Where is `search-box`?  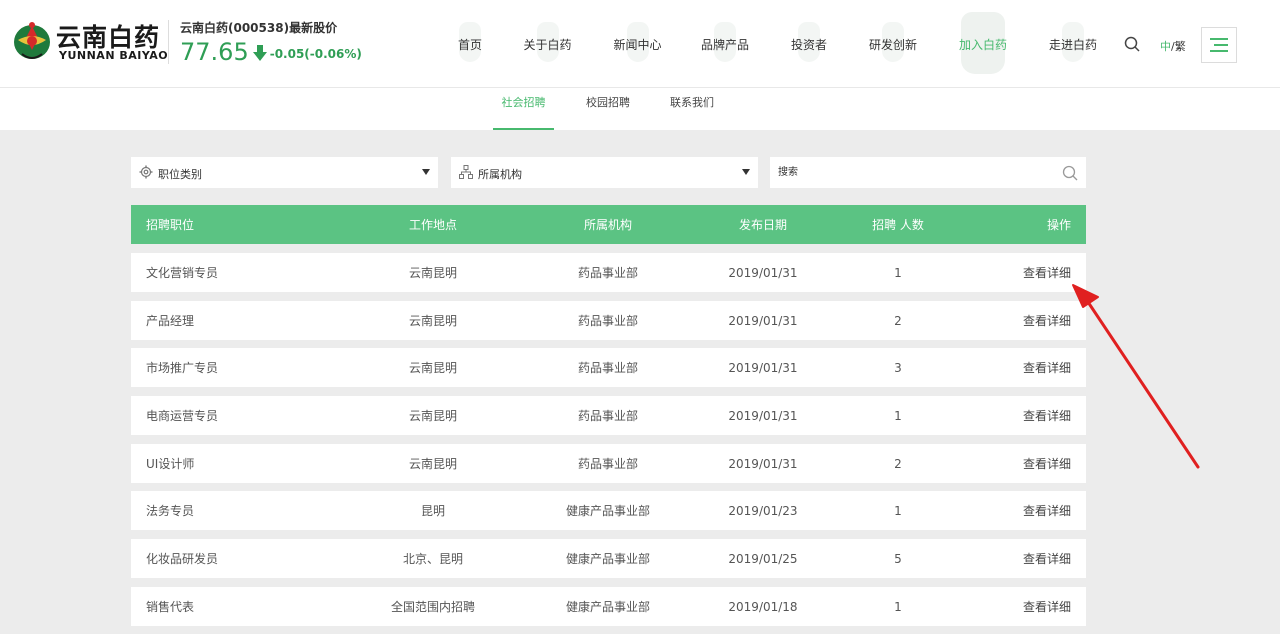 search-box is located at coordinates (928, 172).